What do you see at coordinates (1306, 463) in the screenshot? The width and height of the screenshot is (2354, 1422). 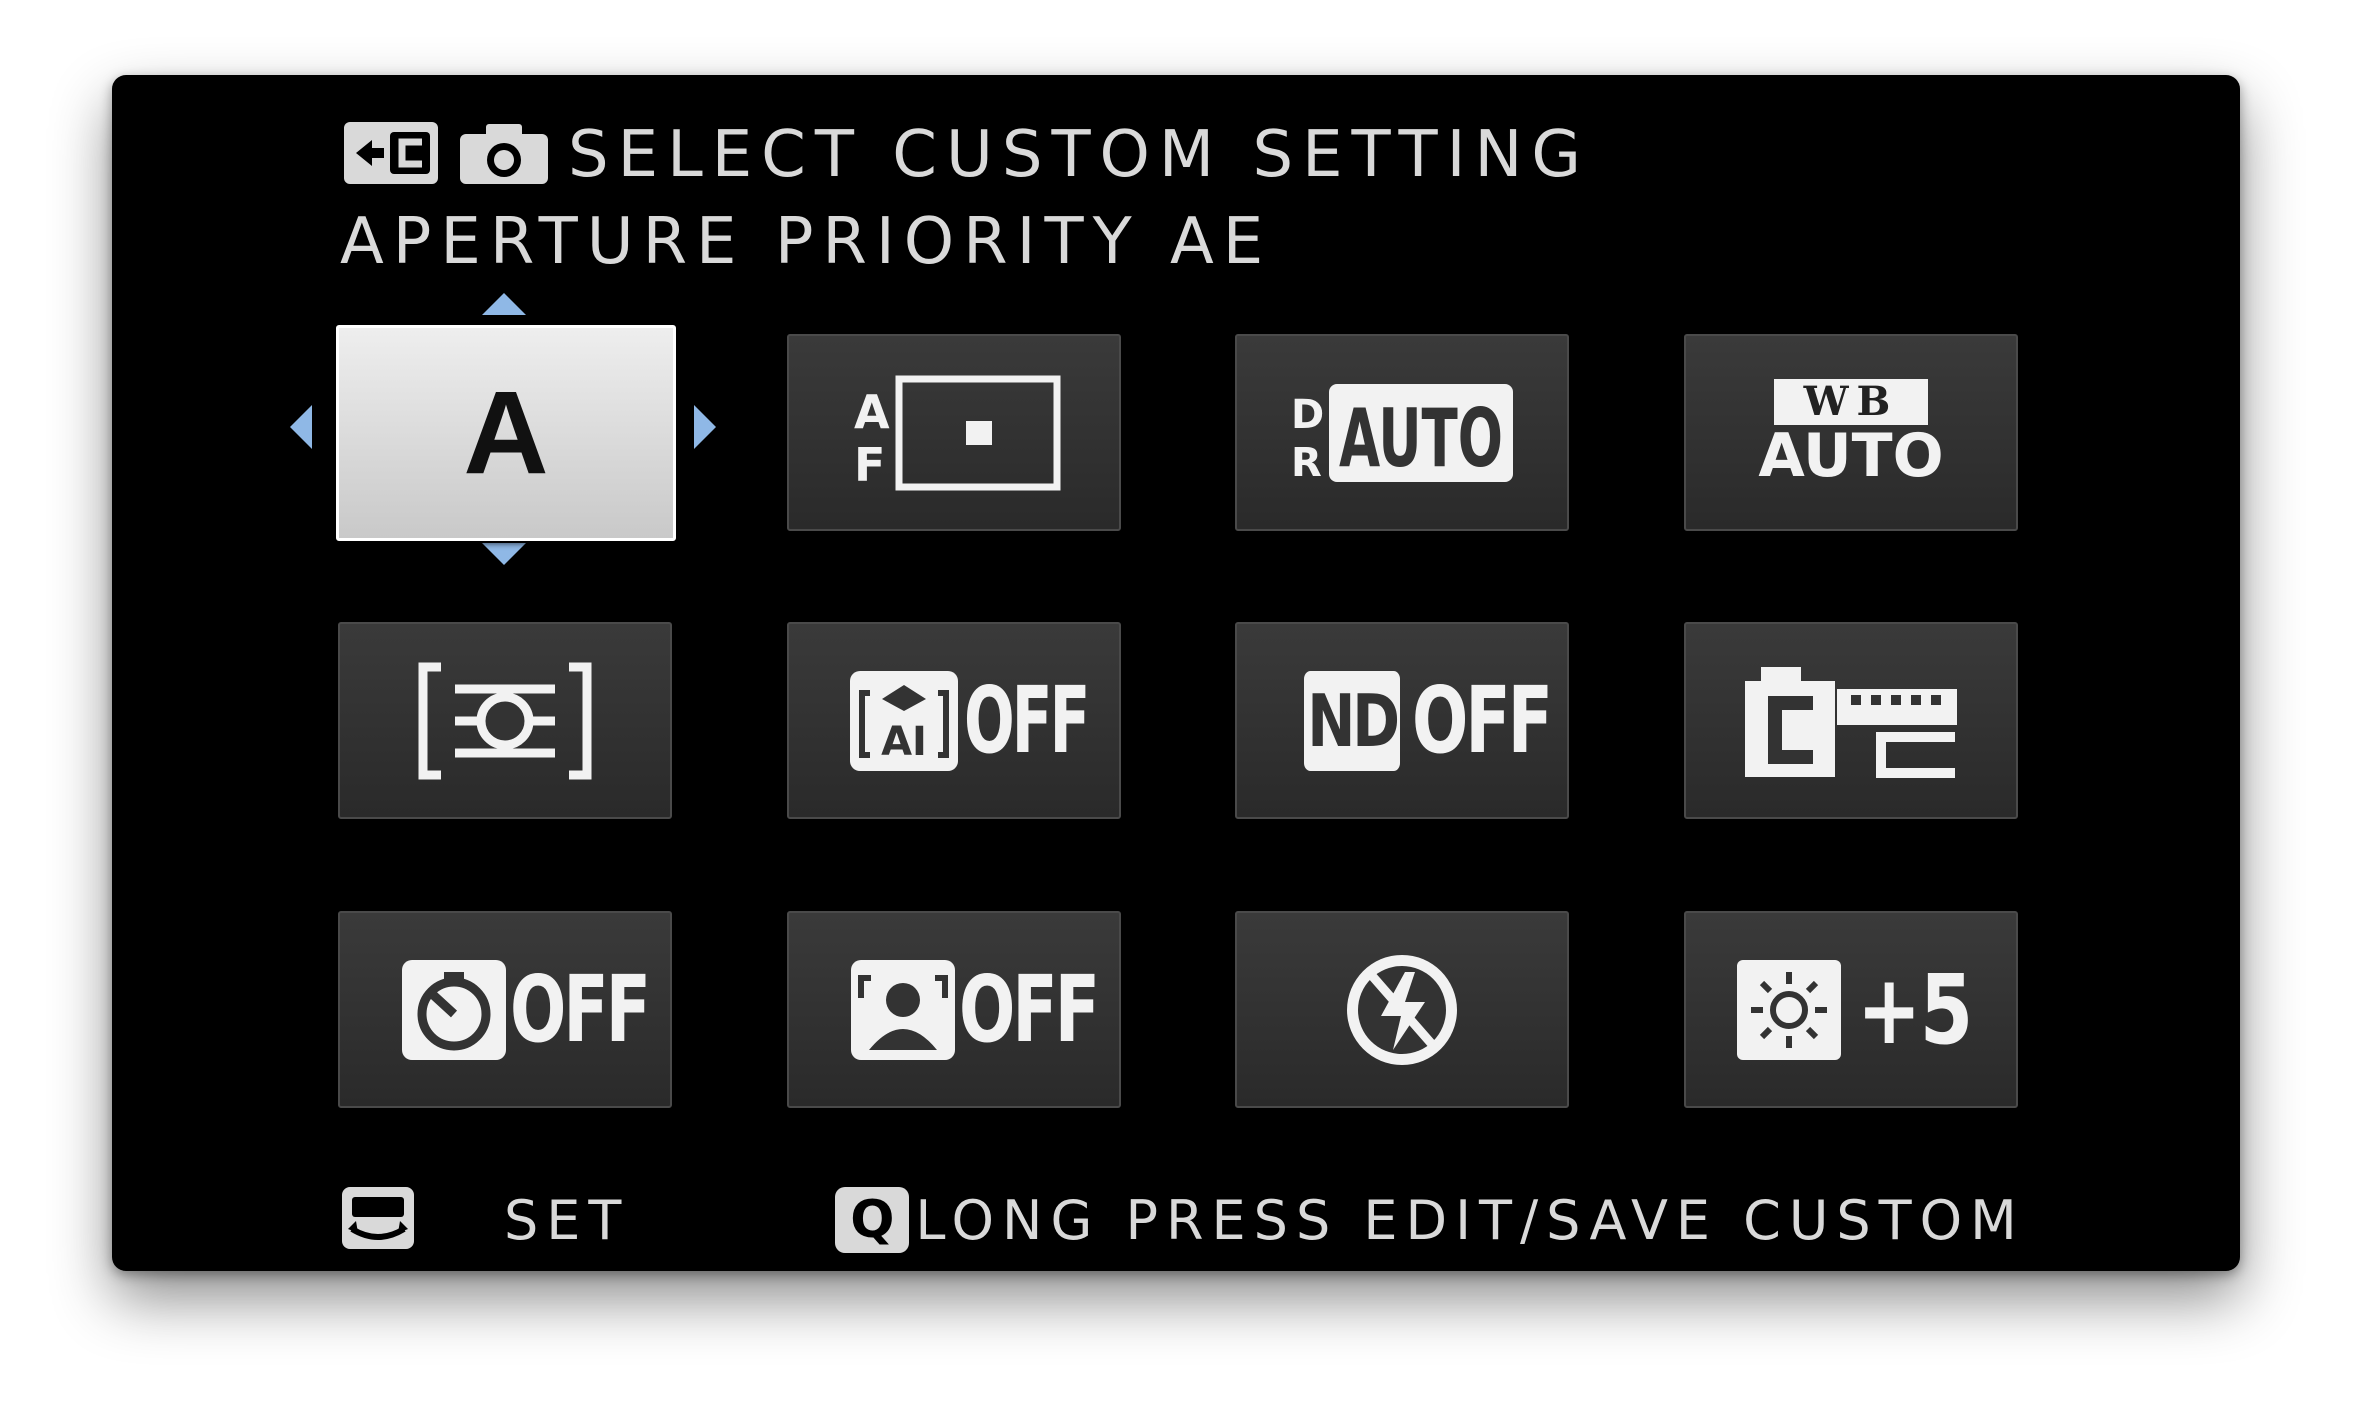 I see `svg-text: R` at bounding box center [1306, 463].